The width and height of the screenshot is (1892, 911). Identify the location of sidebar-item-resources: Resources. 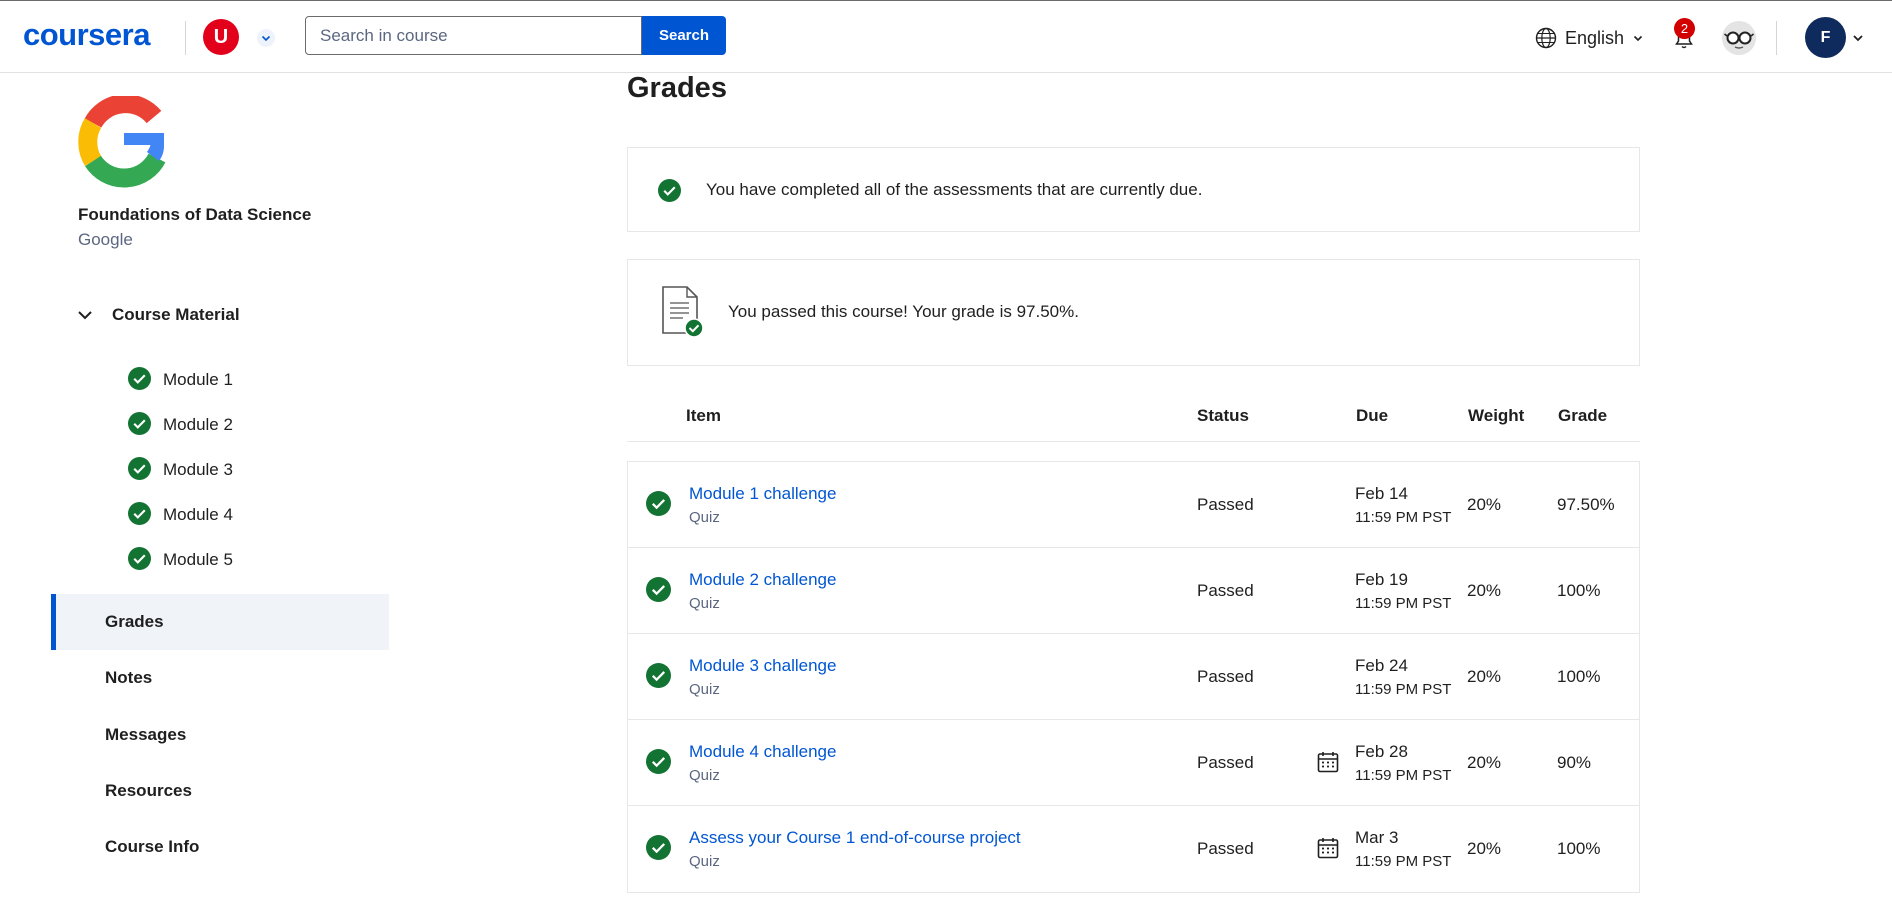
(220, 791).